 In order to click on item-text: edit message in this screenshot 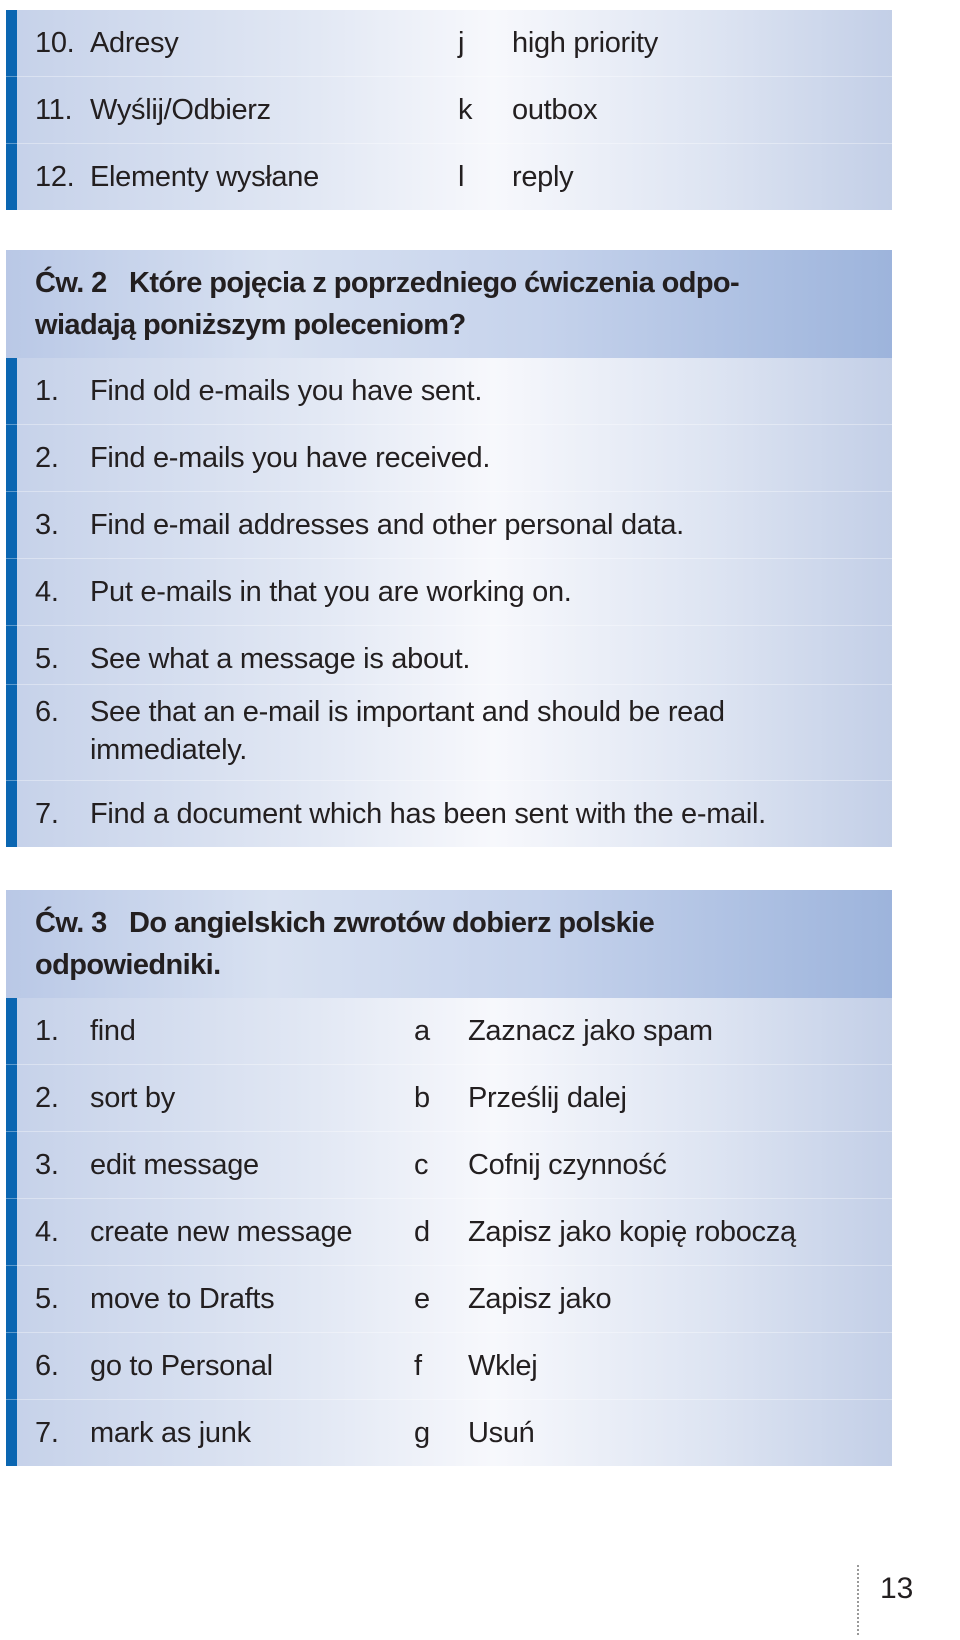, I will do `click(174, 1165)`.